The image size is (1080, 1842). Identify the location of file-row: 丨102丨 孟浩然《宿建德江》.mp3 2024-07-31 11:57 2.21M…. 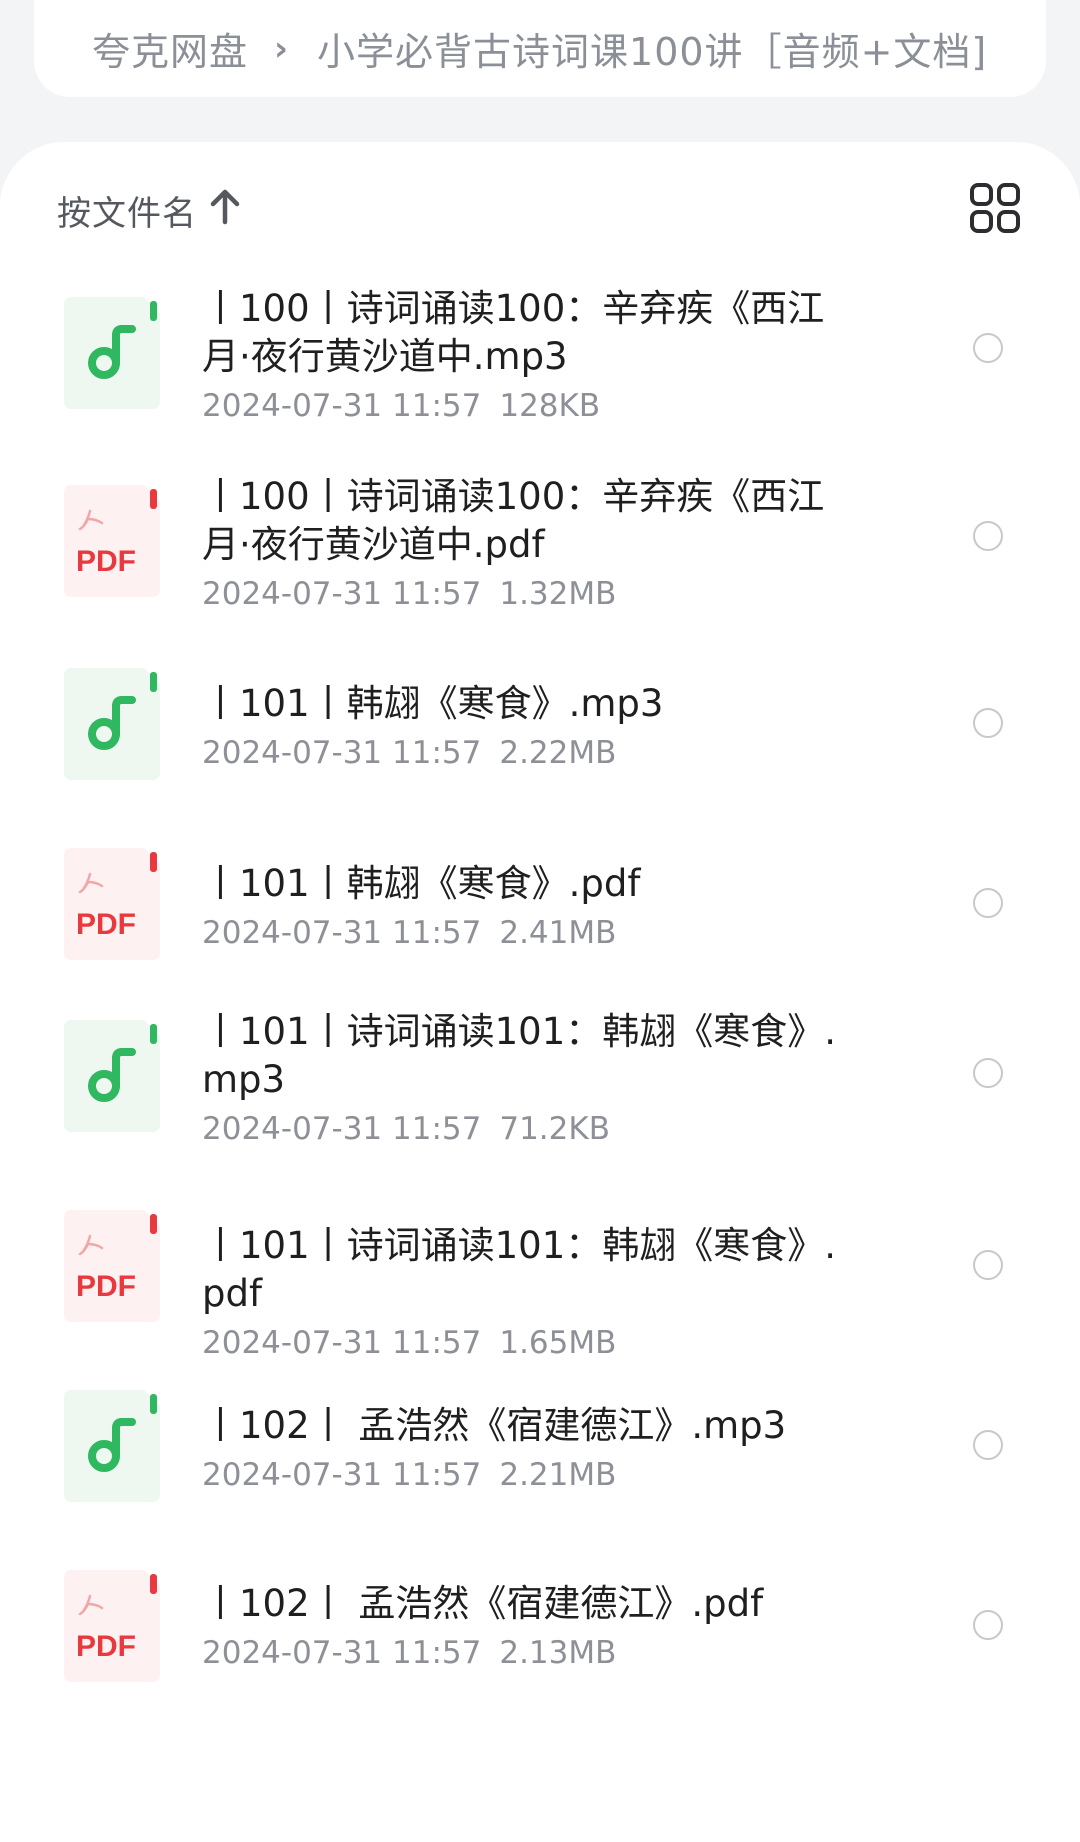
(540, 1470).